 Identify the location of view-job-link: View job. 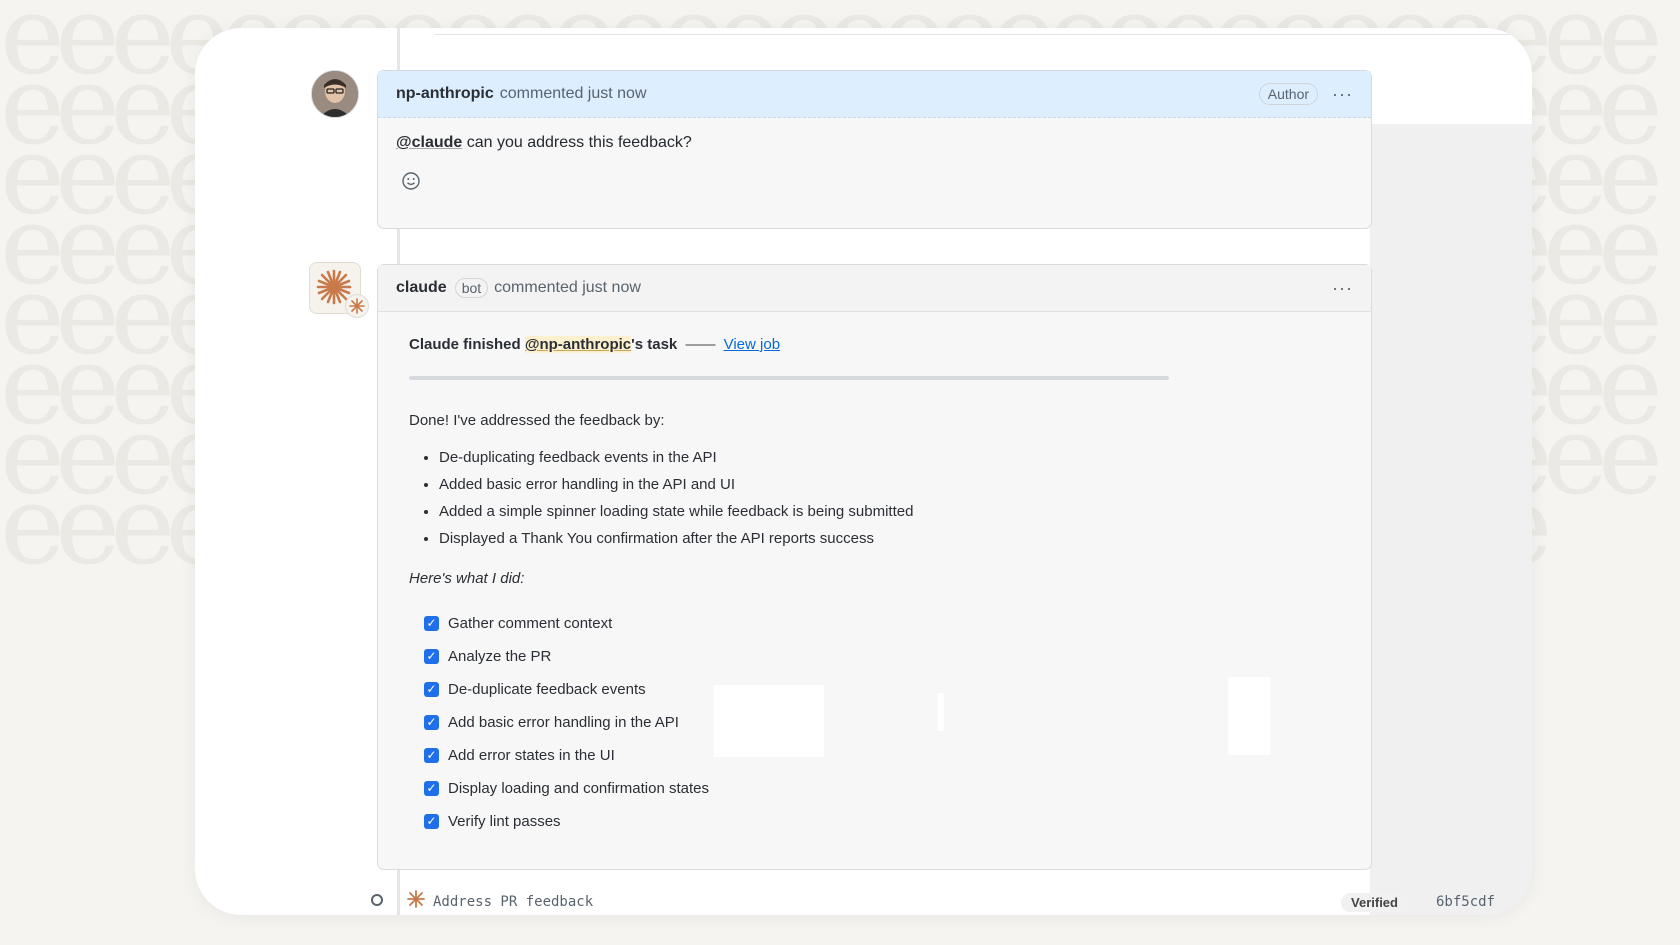
(752, 344).